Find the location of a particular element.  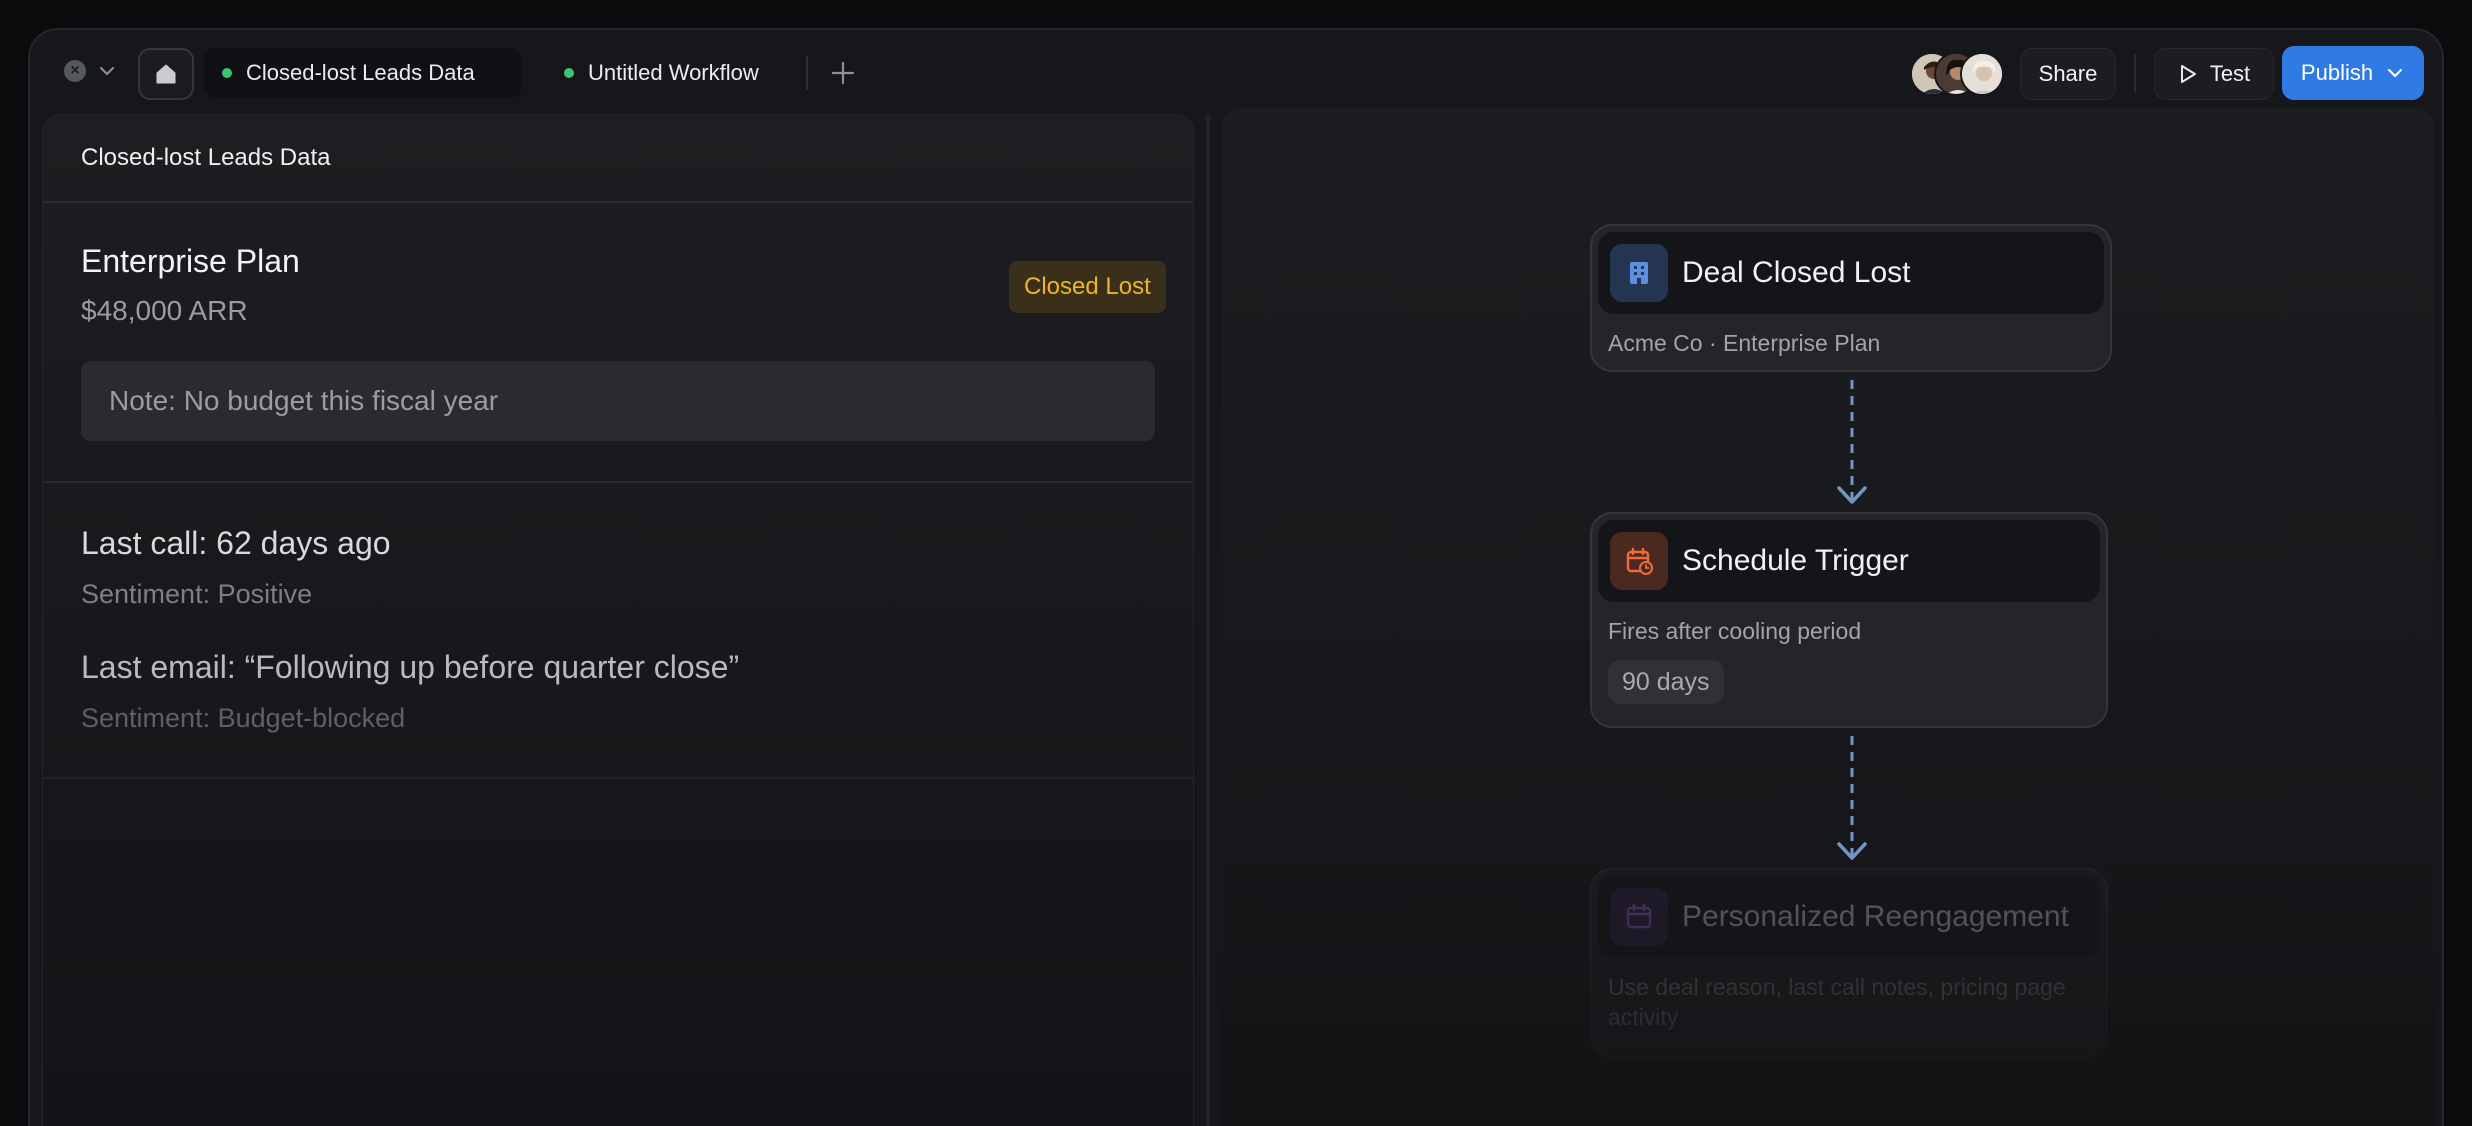

tab-label: Untitled Workflow is located at coordinates (673, 72).